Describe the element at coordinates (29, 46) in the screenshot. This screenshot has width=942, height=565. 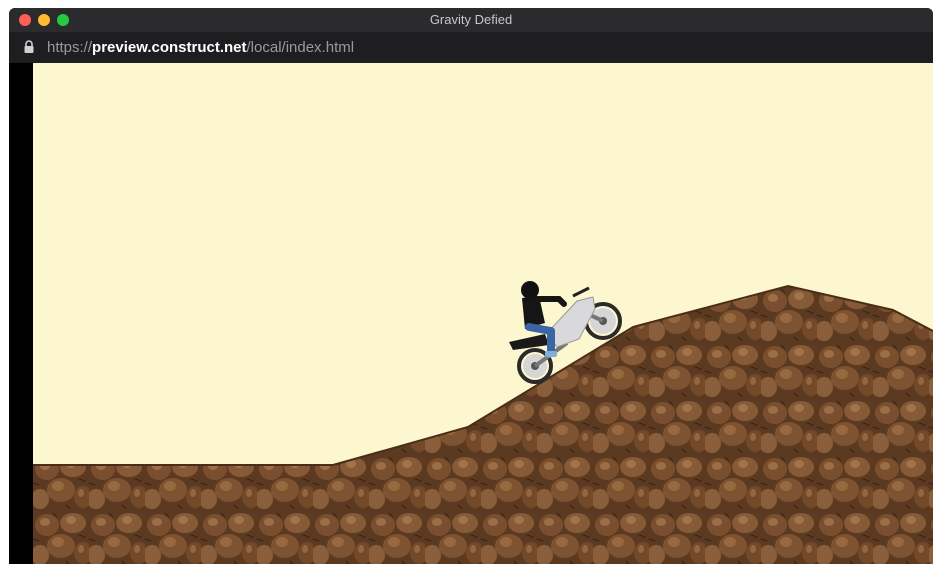
I see `lock-icon` at that location.